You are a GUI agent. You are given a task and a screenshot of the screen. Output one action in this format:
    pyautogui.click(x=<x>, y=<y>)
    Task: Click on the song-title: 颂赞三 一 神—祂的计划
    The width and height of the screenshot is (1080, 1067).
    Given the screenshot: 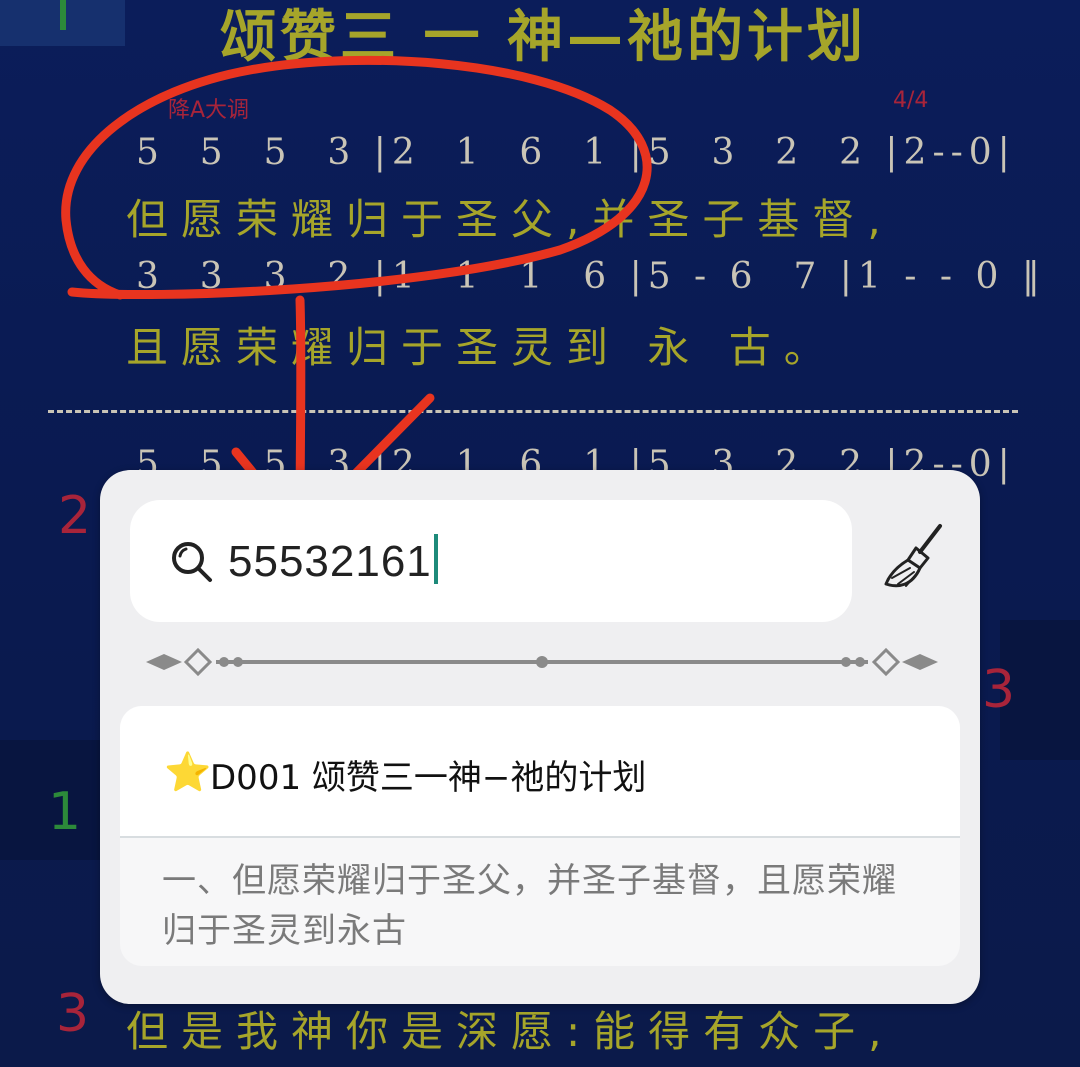 What is the action you would take?
    pyautogui.click(x=543, y=37)
    